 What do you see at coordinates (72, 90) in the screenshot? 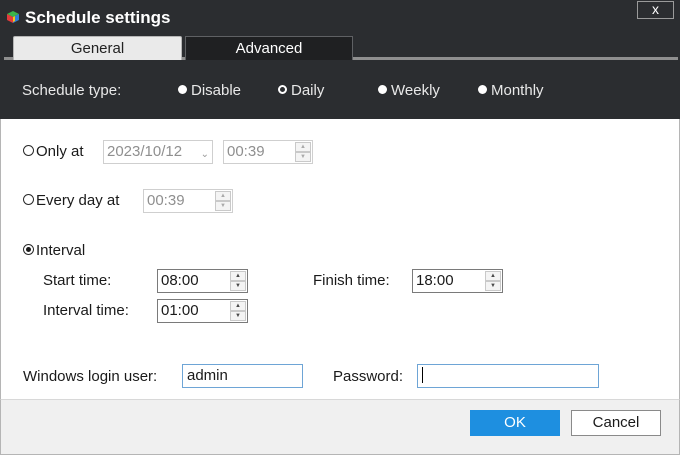
I see `schedule-type-label: Schedule type:` at bounding box center [72, 90].